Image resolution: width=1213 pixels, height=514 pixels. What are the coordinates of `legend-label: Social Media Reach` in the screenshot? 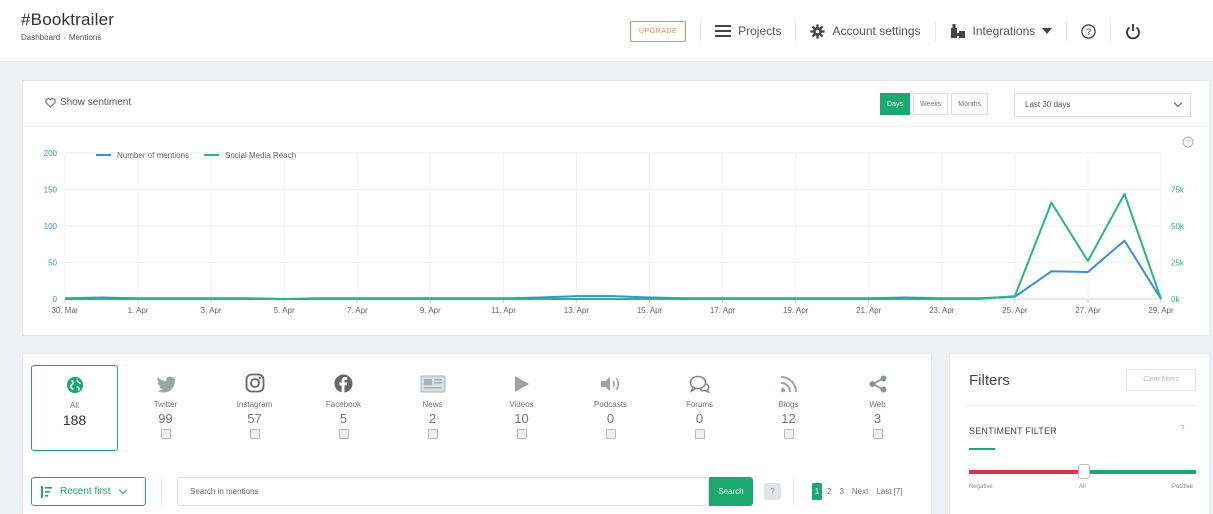 It's located at (260, 155).